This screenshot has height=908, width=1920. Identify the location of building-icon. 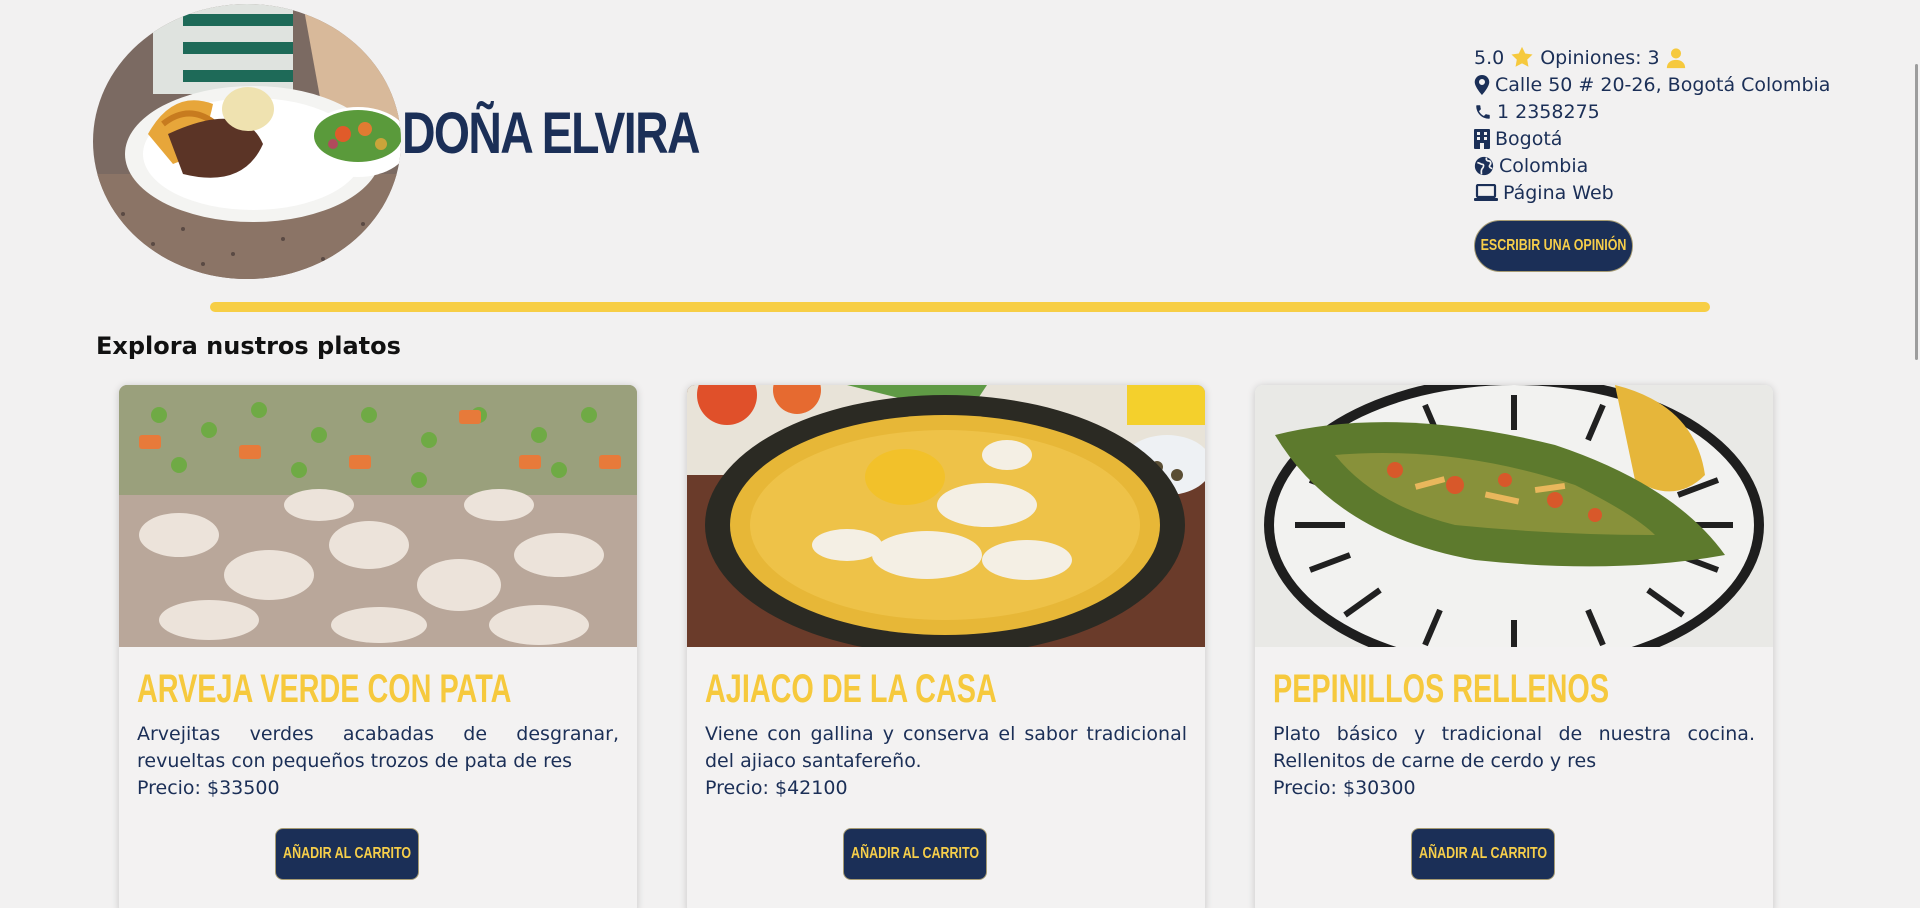
(1482, 138).